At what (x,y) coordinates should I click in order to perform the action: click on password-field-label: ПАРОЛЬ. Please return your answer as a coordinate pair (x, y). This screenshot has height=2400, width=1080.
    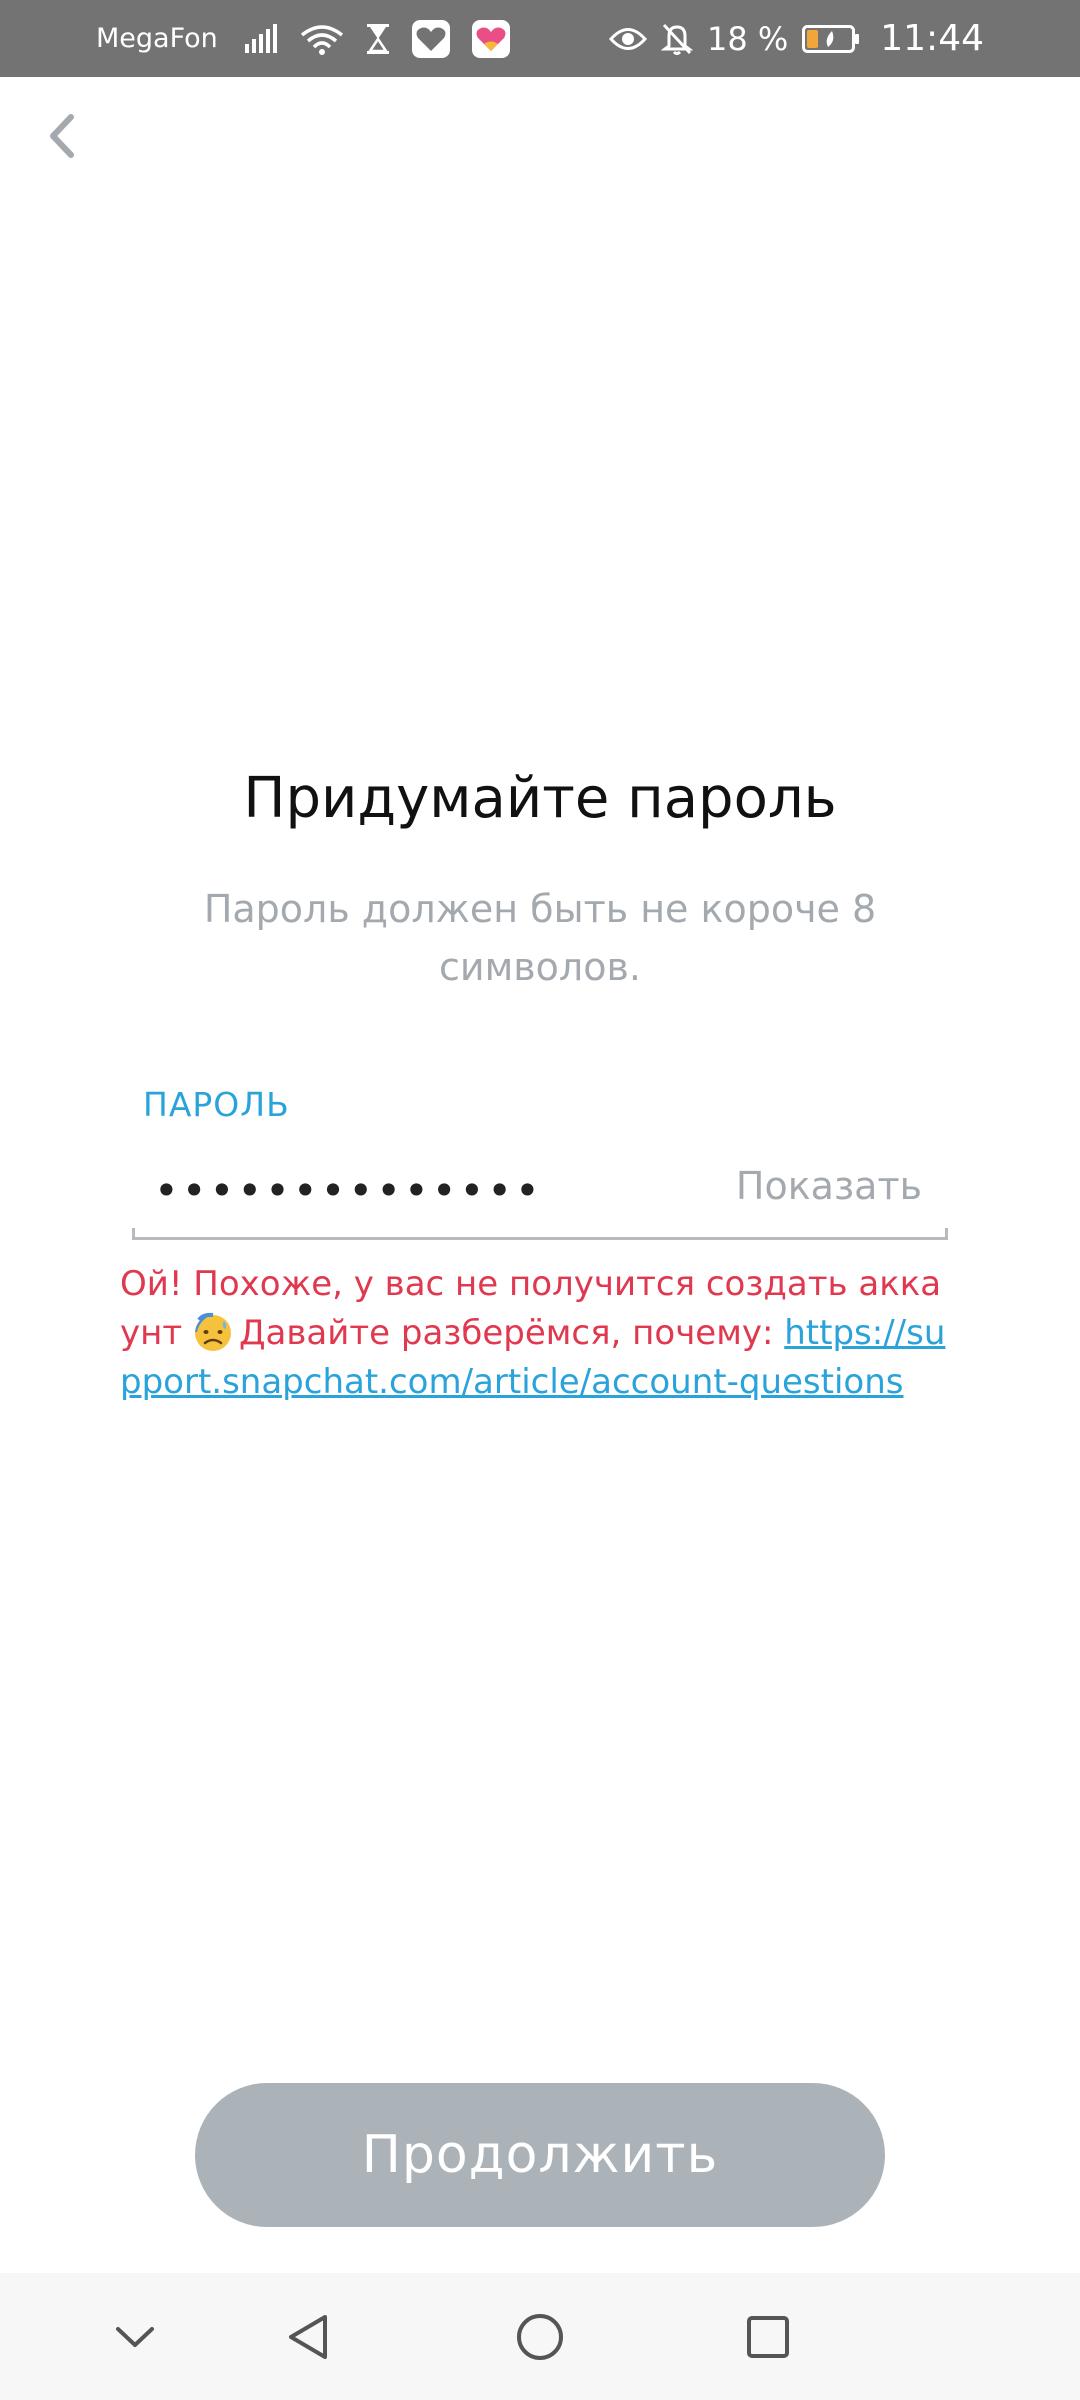
    Looking at the image, I should click on (216, 1104).